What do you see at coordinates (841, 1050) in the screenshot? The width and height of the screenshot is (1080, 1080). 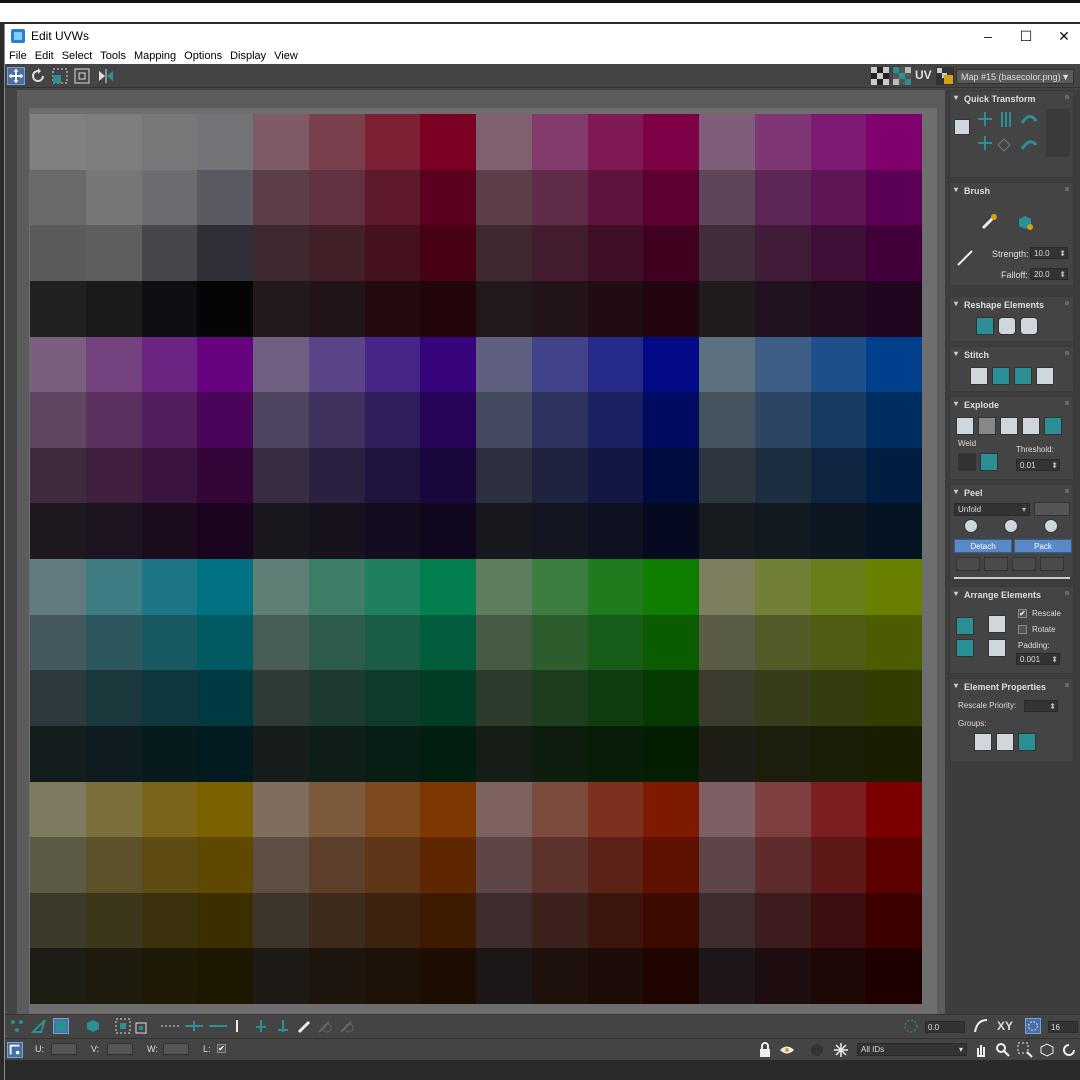 I see `freeze-icon` at bounding box center [841, 1050].